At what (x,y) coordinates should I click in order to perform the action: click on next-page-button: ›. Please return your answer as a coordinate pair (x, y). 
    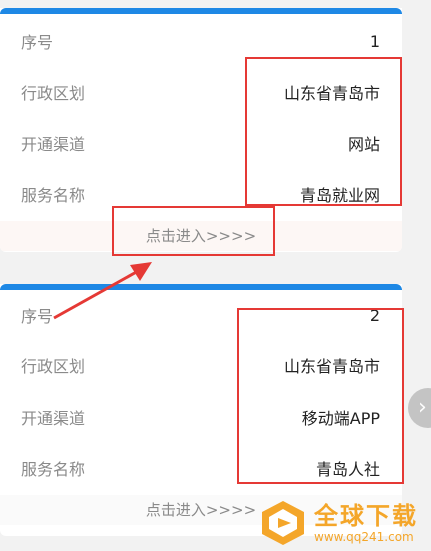
    Looking at the image, I should click on (419, 408).